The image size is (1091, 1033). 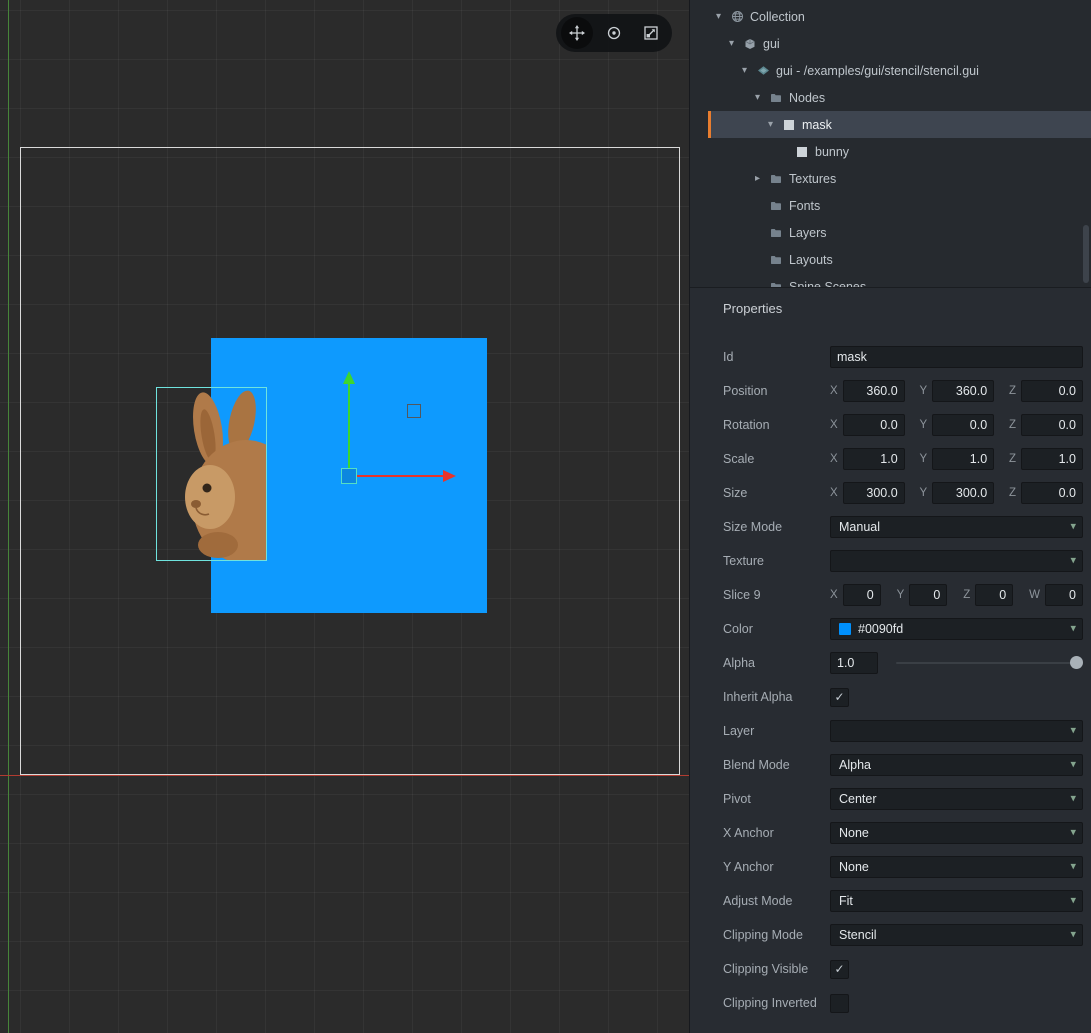 What do you see at coordinates (899, 232) in the screenshot?
I see `outline-item-layers: Layers` at bounding box center [899, 232].